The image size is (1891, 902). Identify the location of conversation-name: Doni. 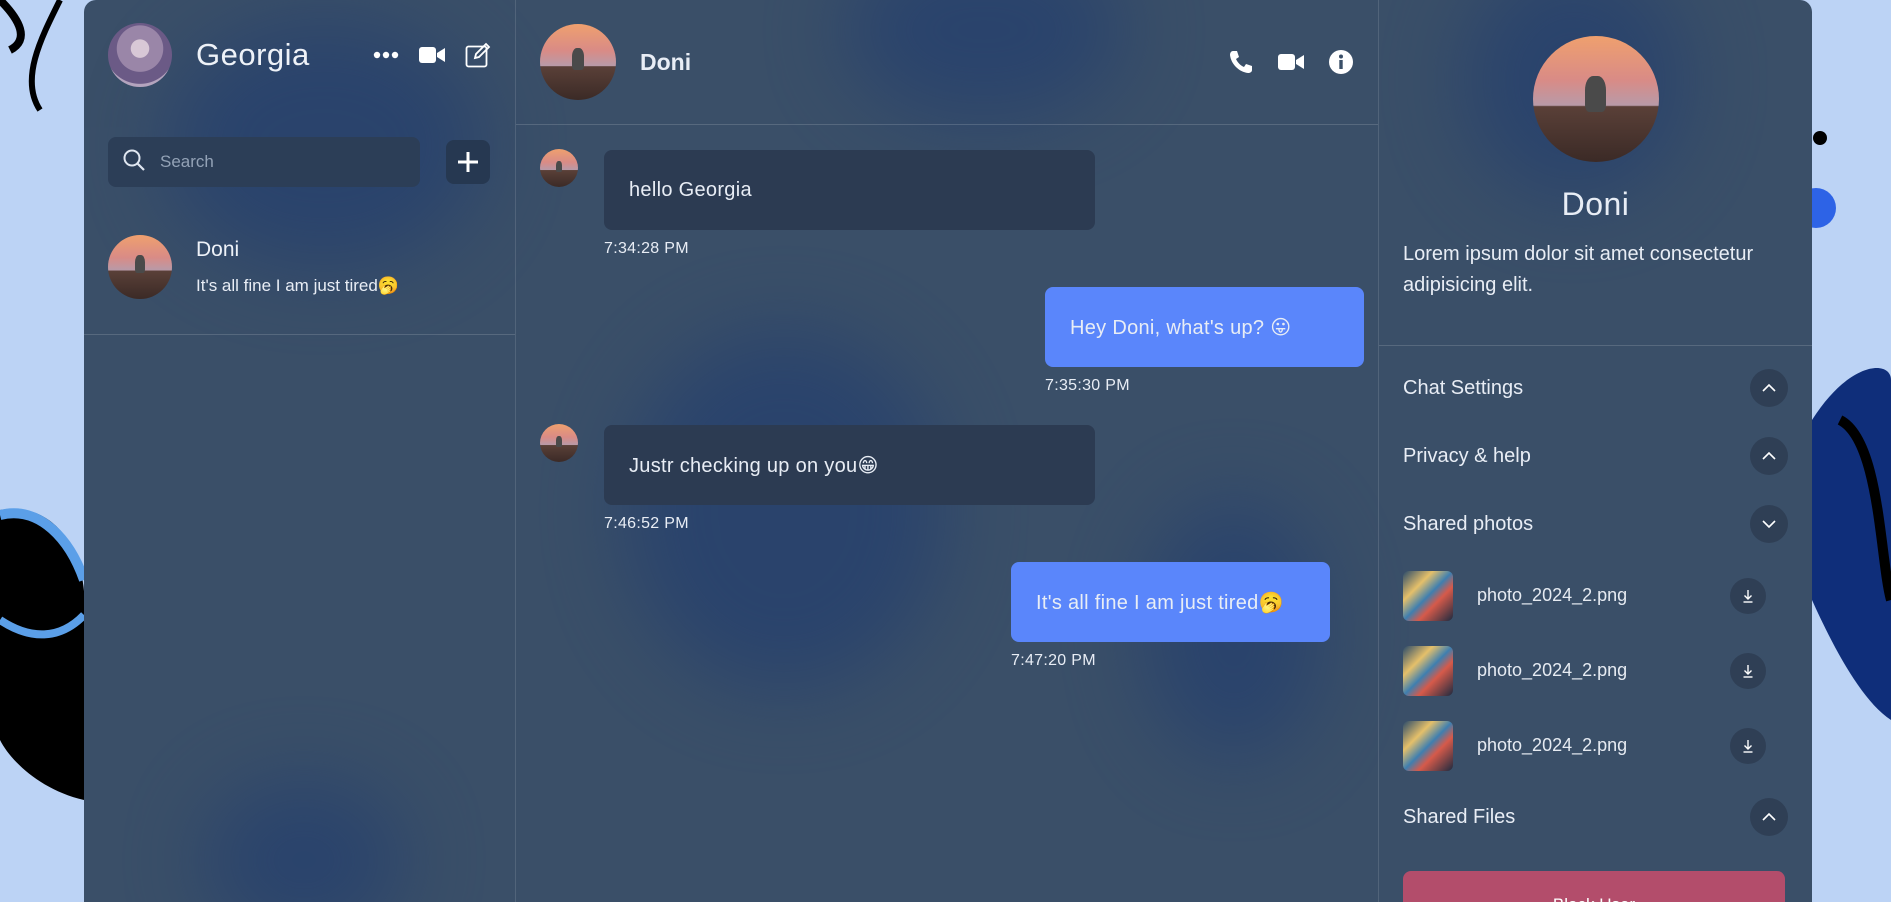
(218, 249).